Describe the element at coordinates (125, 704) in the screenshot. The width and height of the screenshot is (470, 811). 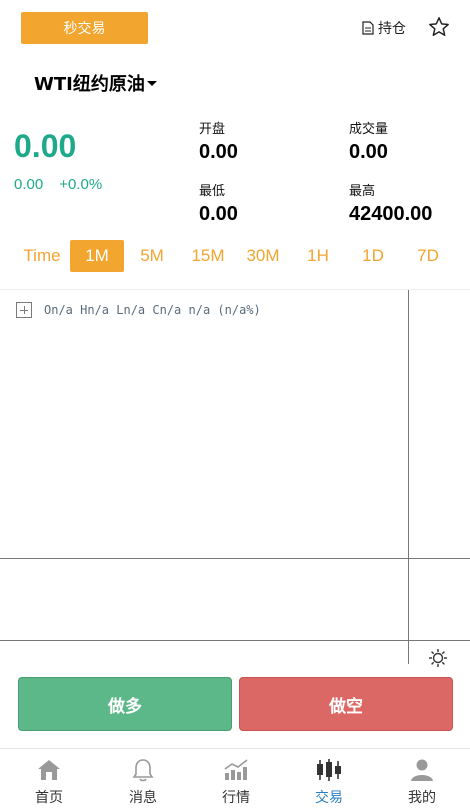
I see `buy-long-button: 做多` at that location.